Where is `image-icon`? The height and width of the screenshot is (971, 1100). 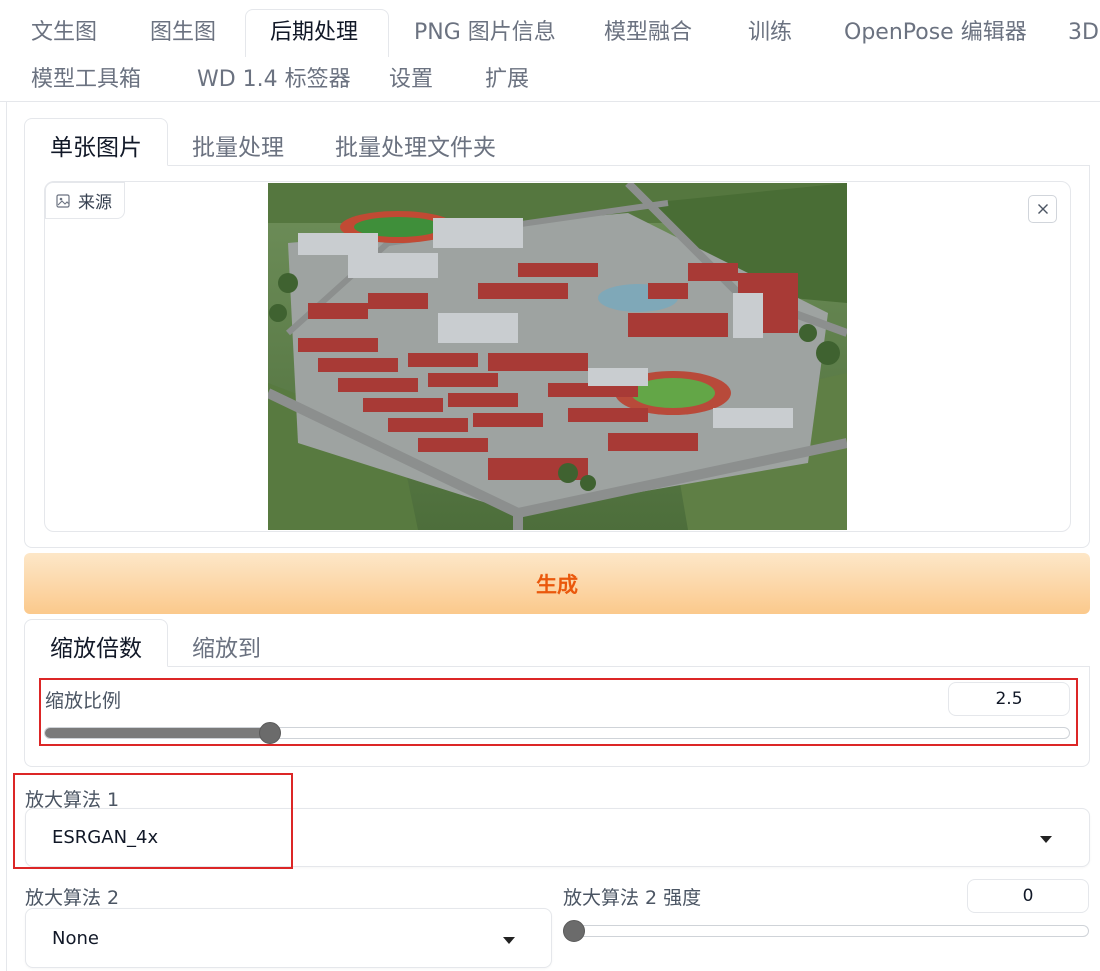 image-icon is located at coordinates (63, 200).